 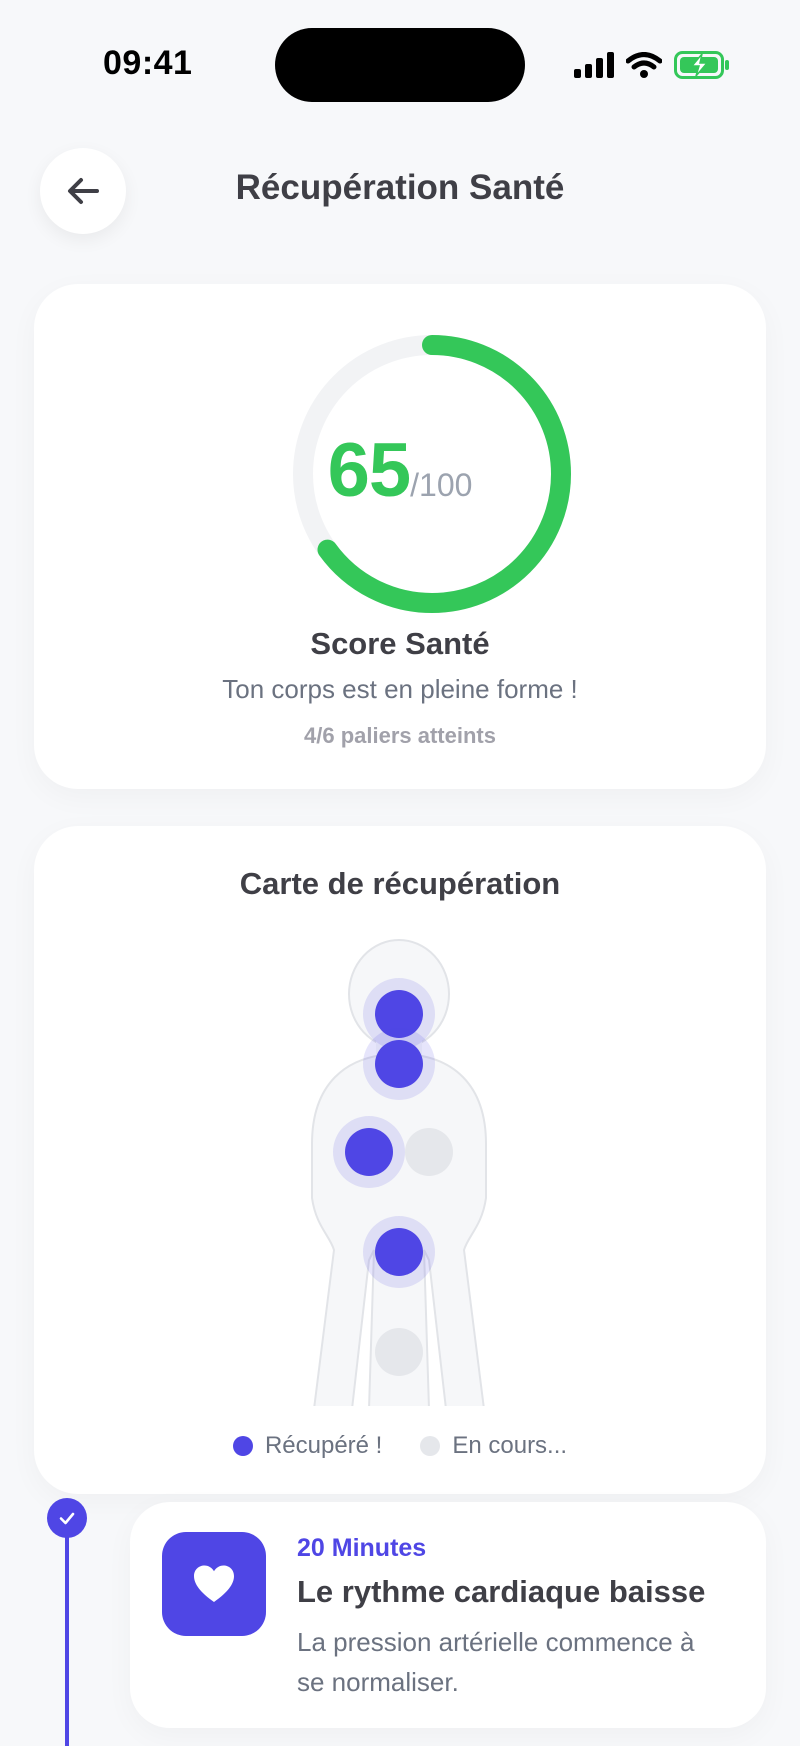 I want to click on status-bar: 09:41, so click(x=400, y=65).